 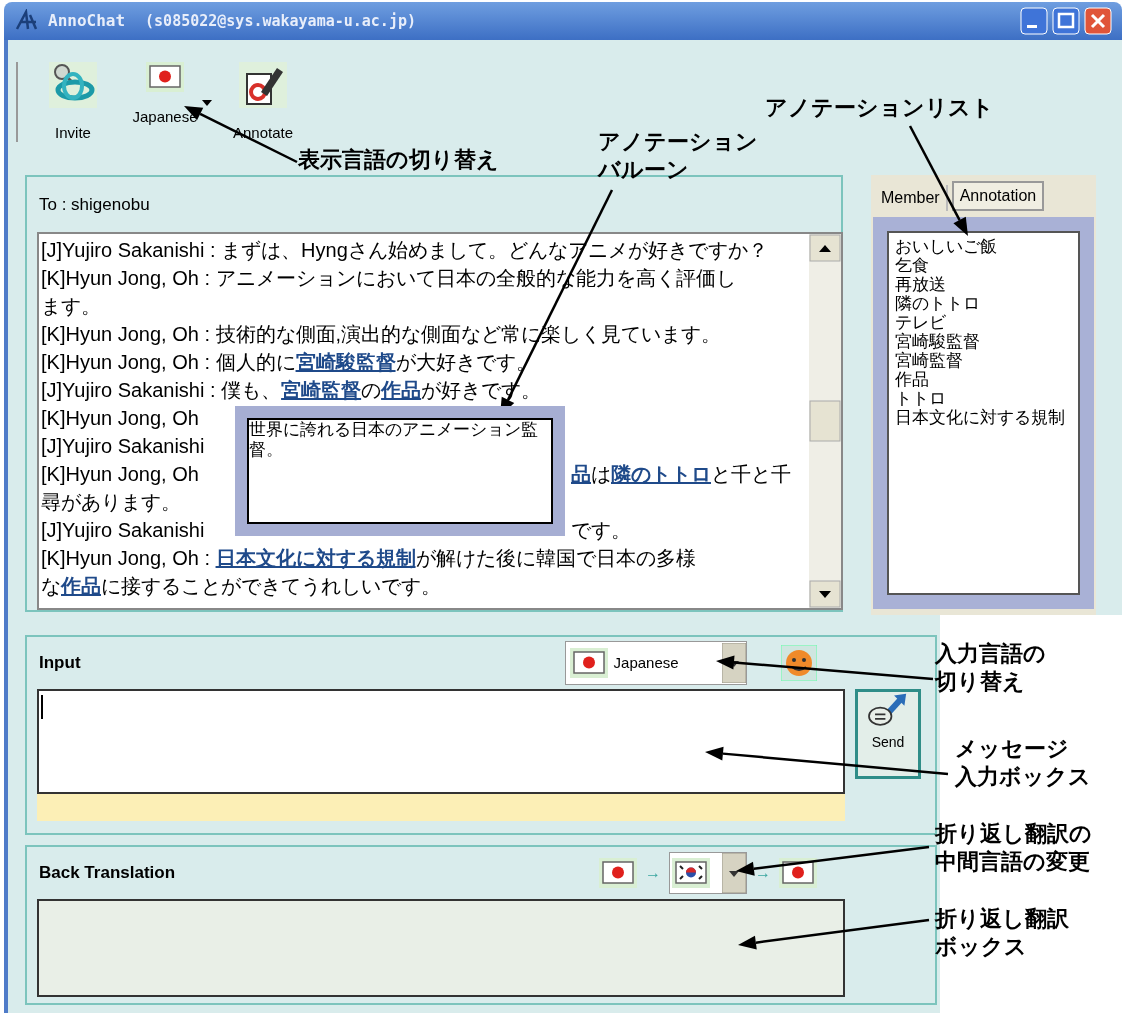 I want to click on callout-label: アノテーションリスト, so click(x=879, y=108).